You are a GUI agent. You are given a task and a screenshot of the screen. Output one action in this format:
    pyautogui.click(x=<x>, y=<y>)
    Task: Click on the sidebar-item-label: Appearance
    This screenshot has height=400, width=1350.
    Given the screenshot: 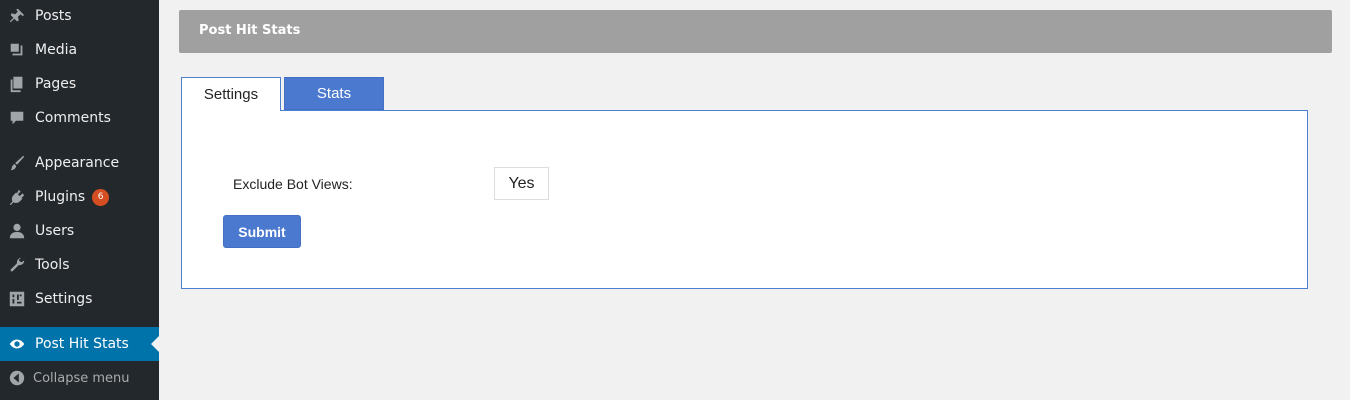 What is the action you would take?
    pyautogui.click(x=77, y=163)
    